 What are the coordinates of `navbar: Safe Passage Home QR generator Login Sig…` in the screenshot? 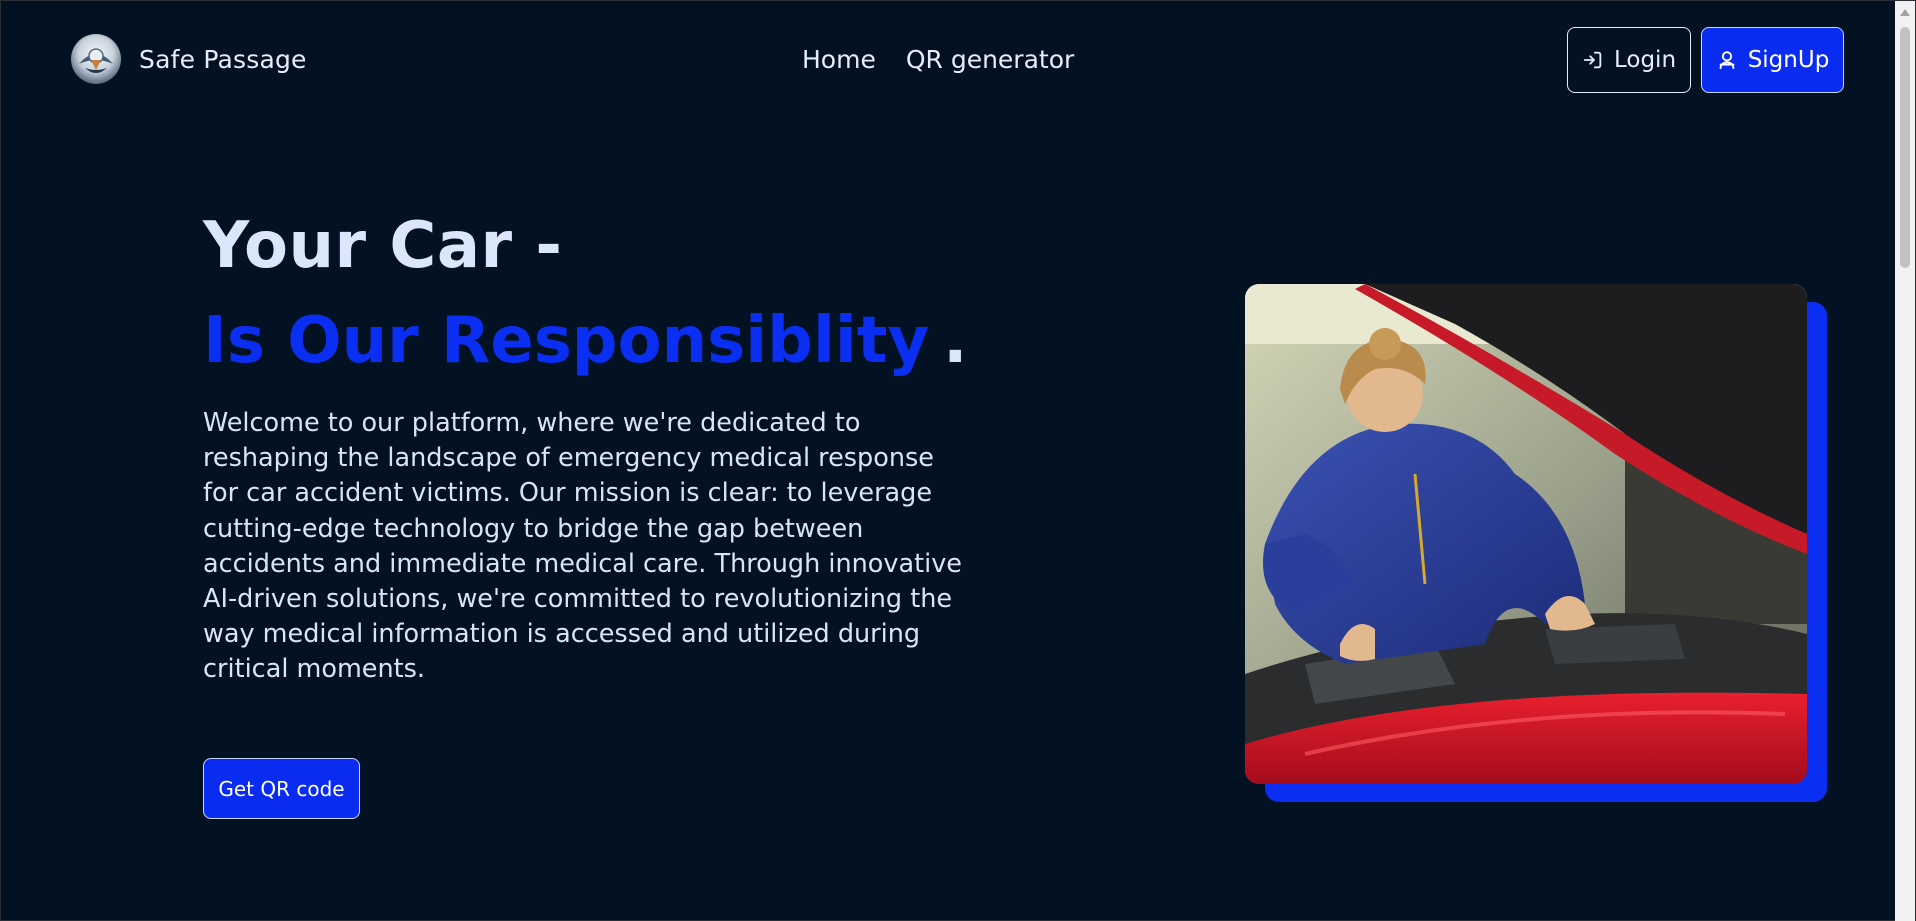 It's located at (949, 60).